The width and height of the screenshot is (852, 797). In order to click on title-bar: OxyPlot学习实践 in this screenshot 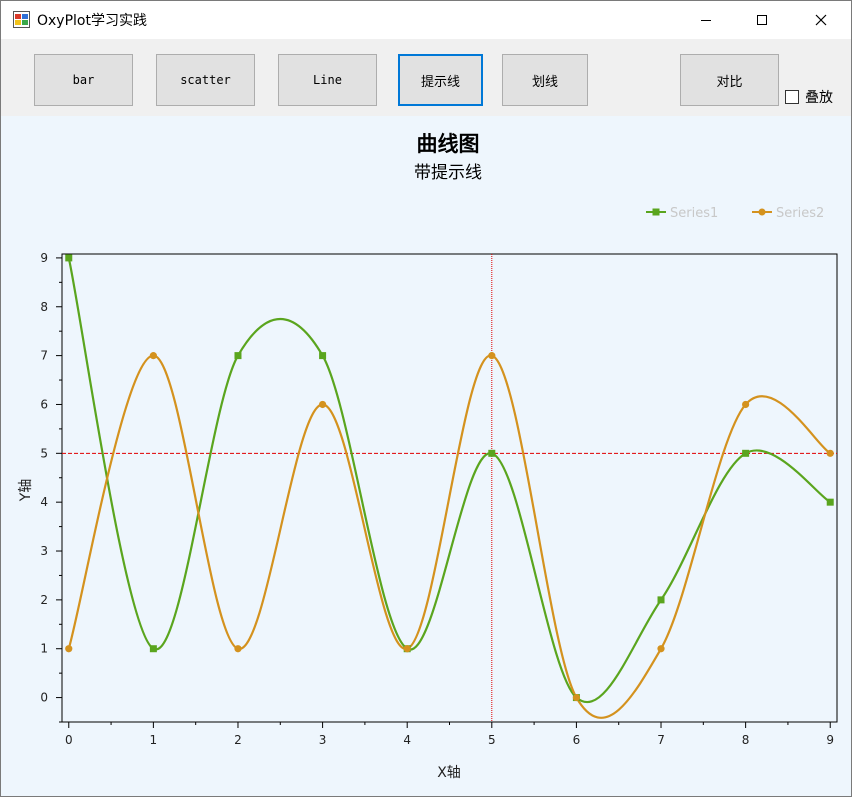, I will do `click(426, 20)`.